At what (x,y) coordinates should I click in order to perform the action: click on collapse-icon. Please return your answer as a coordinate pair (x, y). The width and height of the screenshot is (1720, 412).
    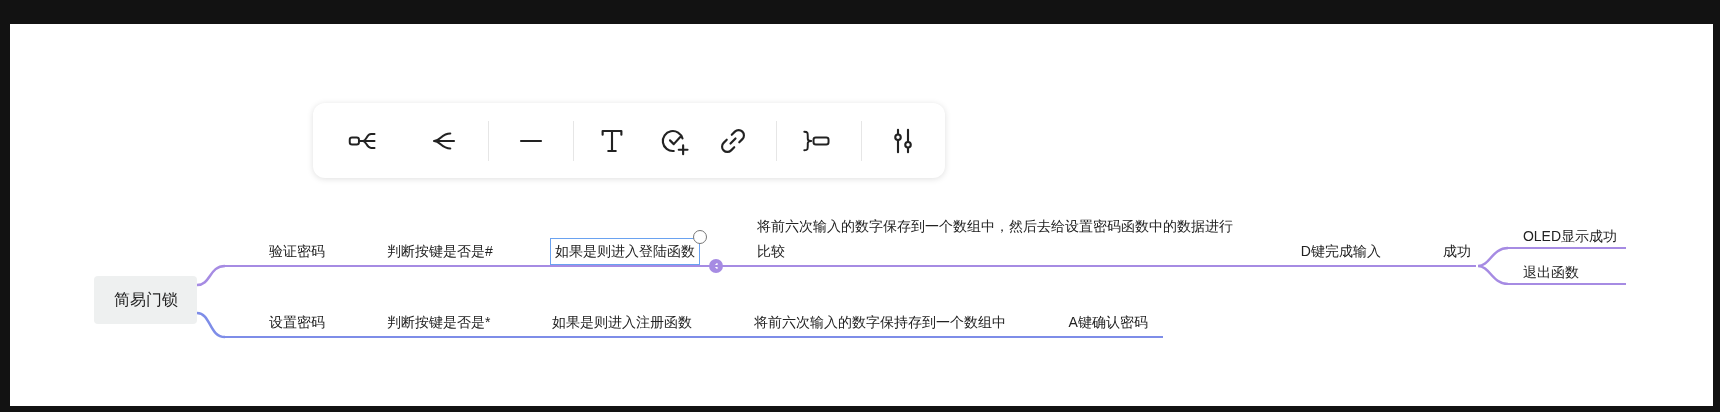
    Looking at the image, I should click on (715, 266).